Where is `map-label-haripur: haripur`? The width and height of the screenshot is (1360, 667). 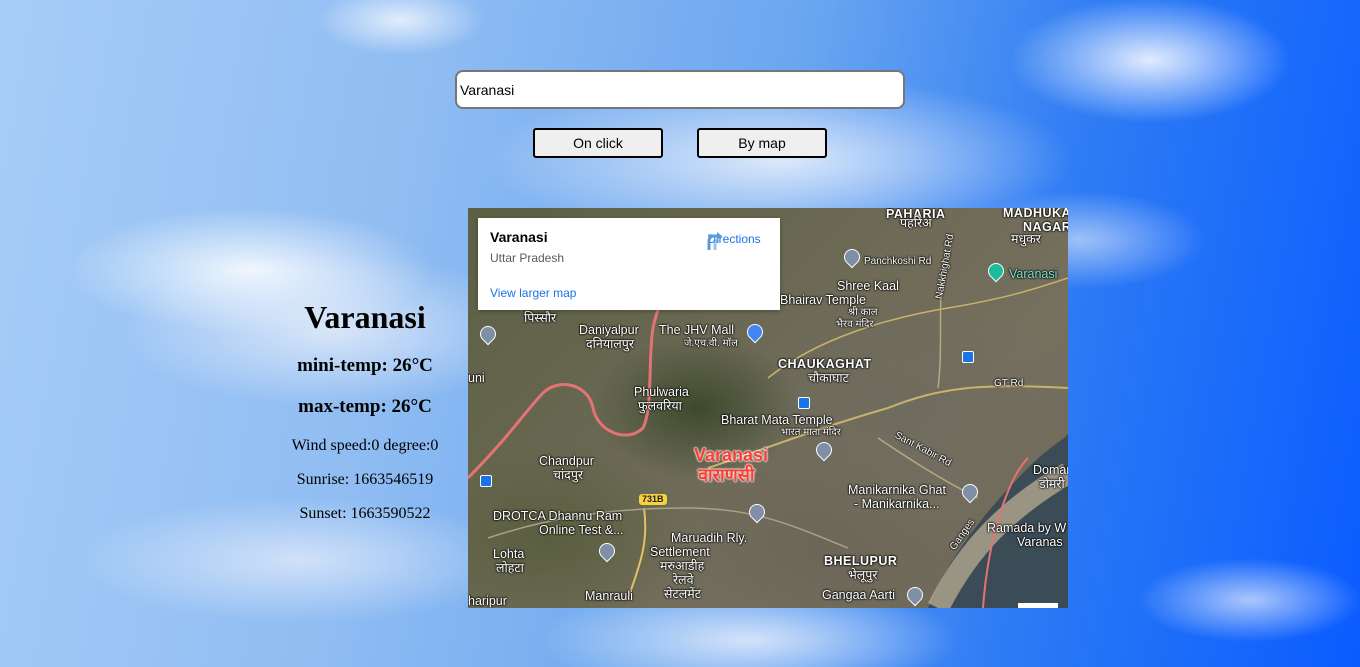 map-label-haripur: haripur is located at coordinates (487, 601).